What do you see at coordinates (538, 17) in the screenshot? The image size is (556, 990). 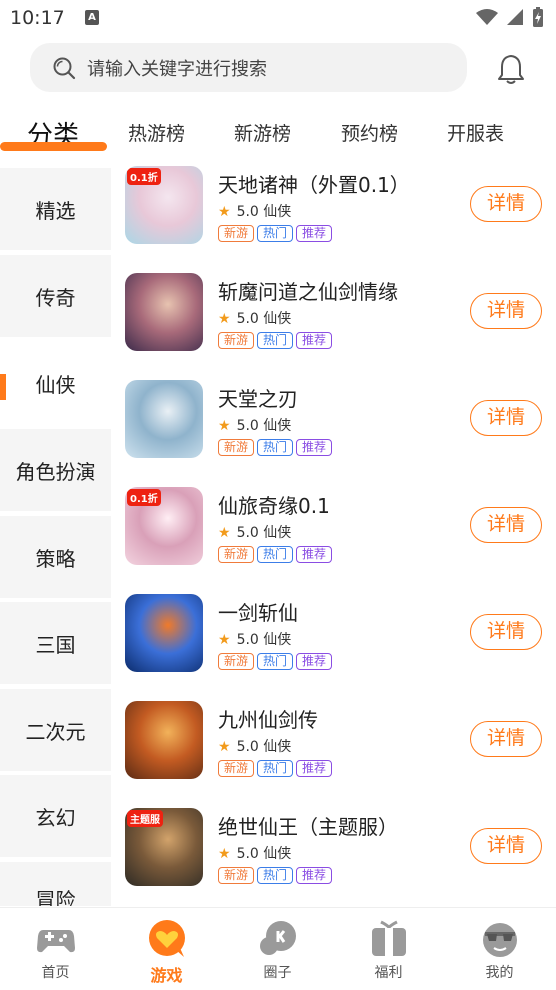 I see `battery-icon` at bounding box center [538, 17].